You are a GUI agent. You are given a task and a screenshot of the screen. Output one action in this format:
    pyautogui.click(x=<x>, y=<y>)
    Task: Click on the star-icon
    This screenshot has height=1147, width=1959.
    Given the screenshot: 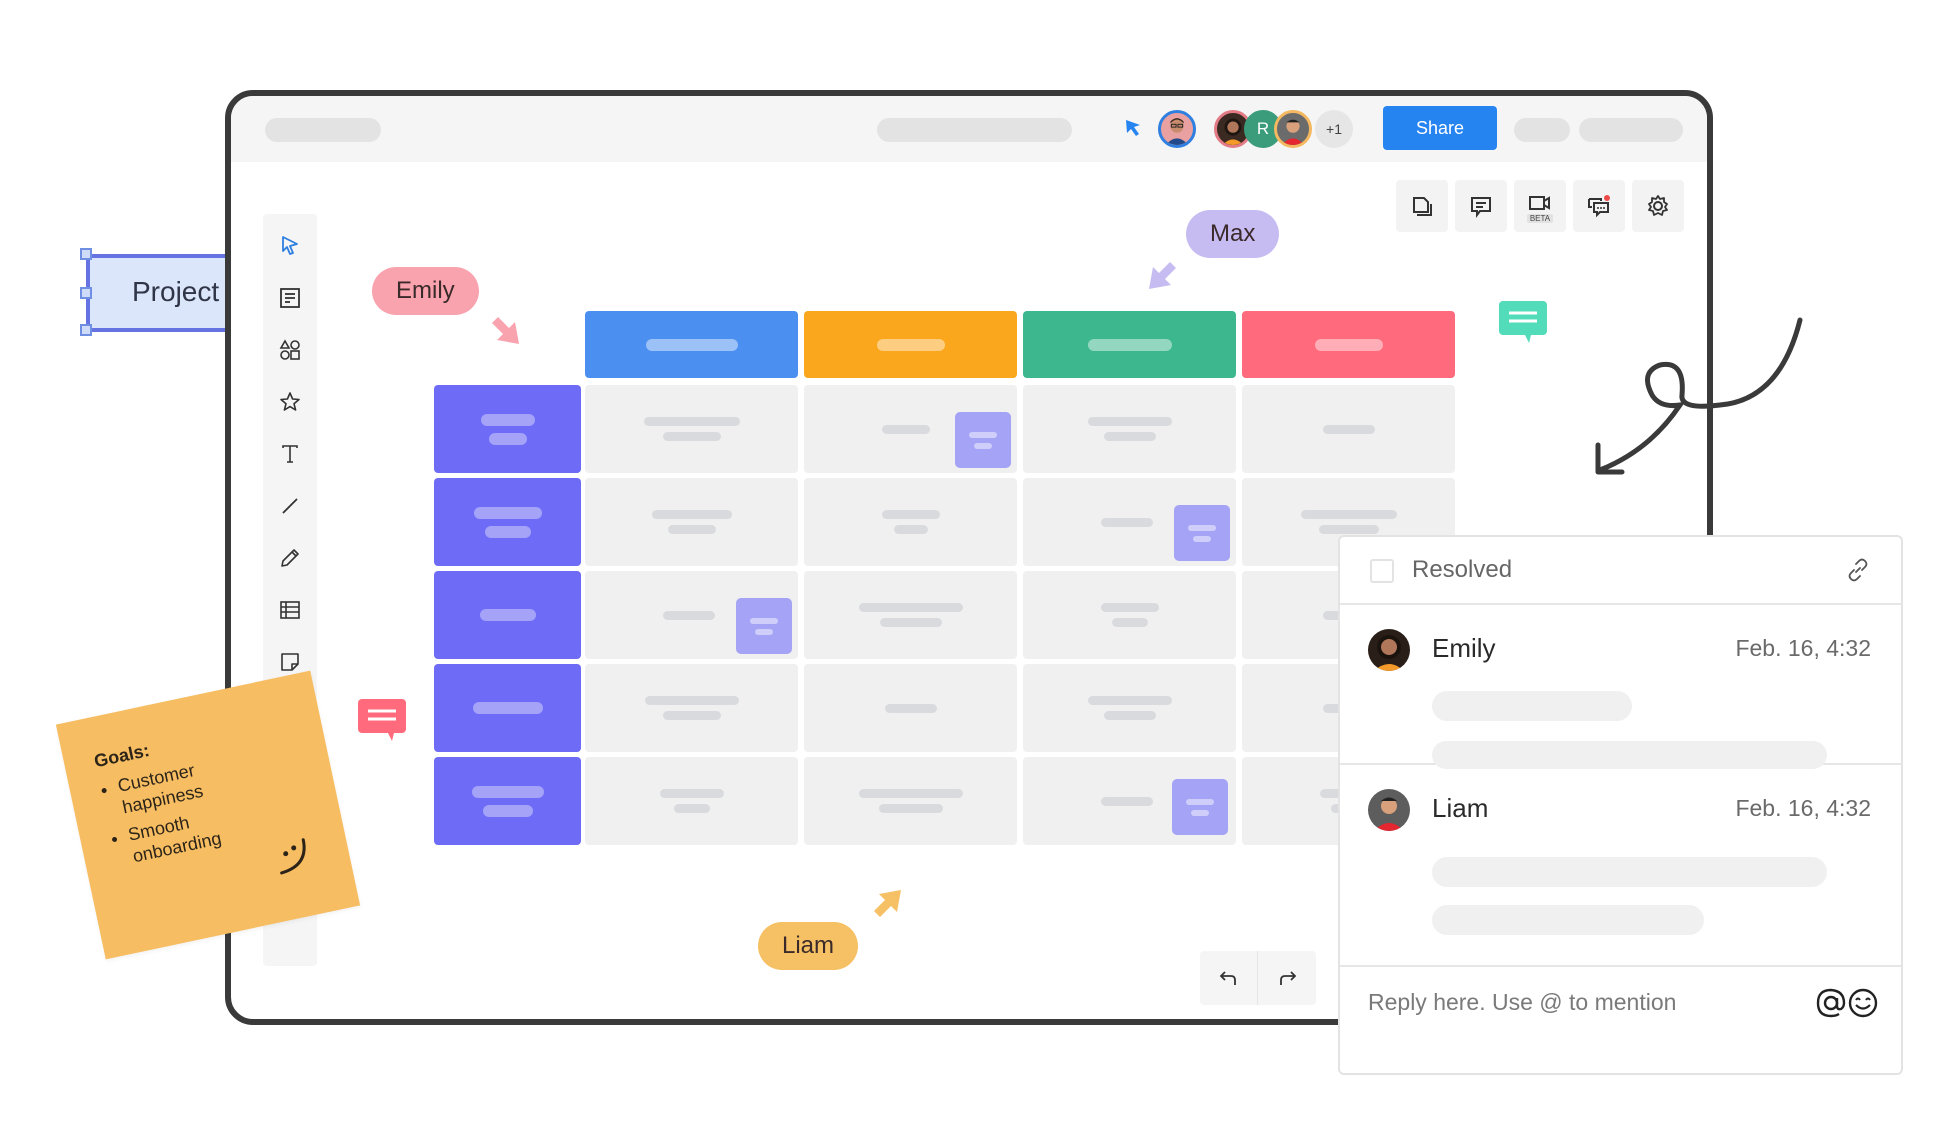 What is the action you would take?
    pyautogui.click(x=290, y=401)
    